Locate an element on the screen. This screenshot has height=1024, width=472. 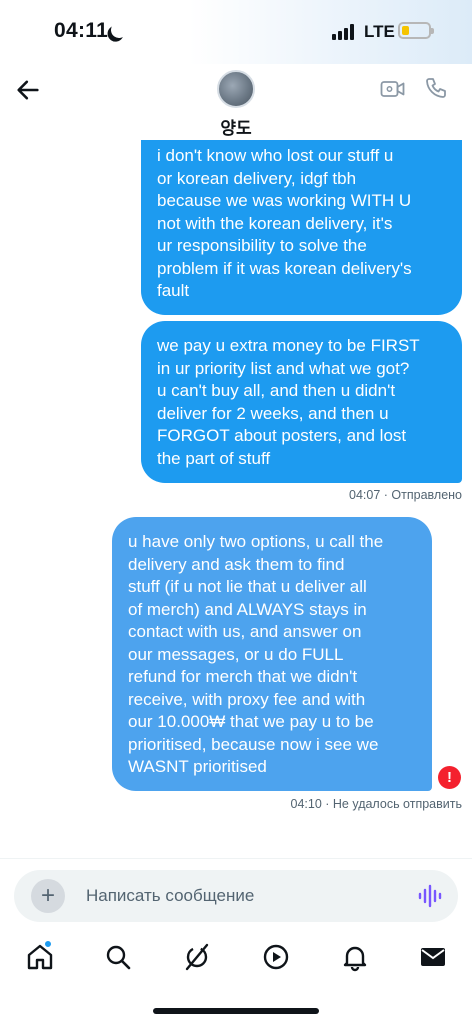
phone-icon is located at coordinates (436, 88).